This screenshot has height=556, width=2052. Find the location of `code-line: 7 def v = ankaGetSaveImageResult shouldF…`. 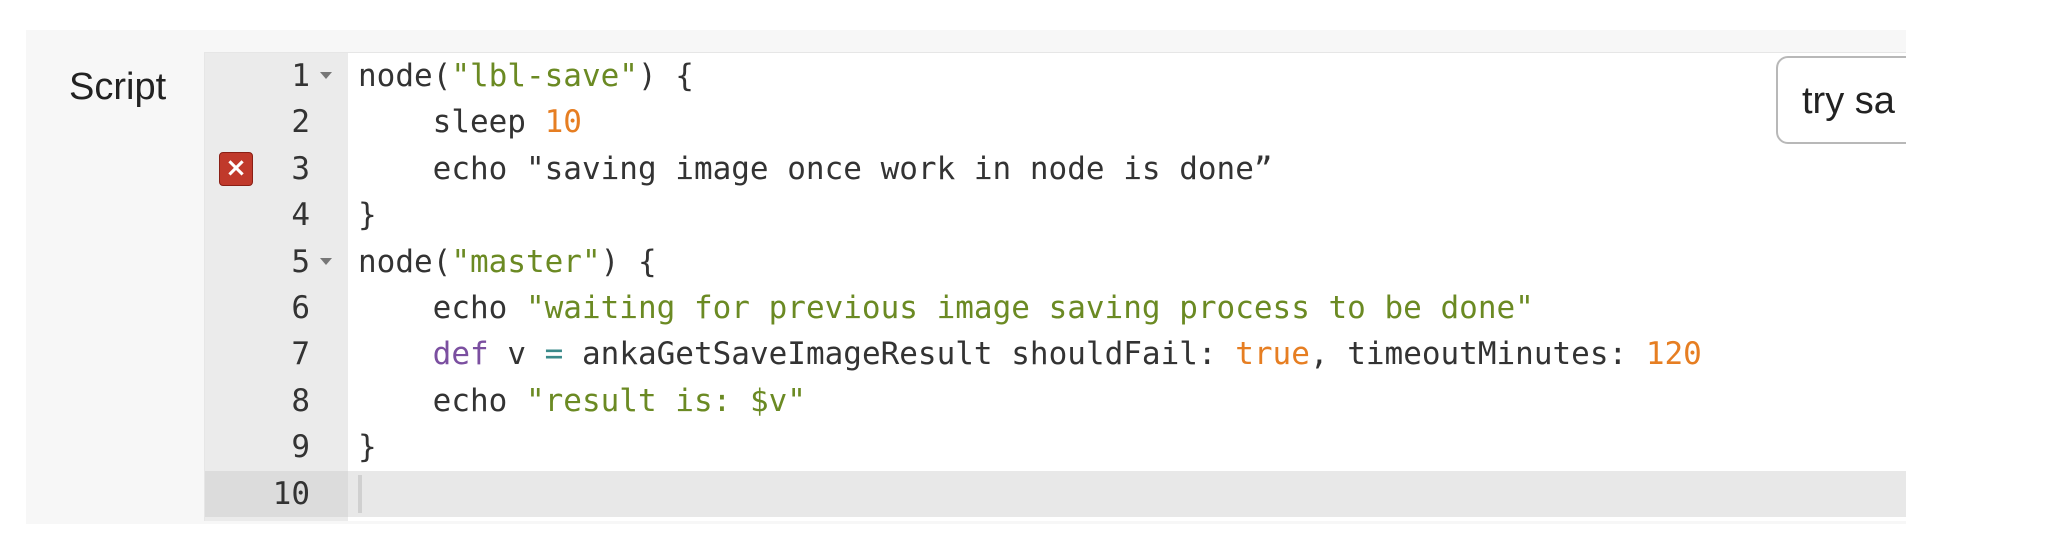

code-line: 7 def v = ankaGetSaveImageResult shouldF… is located at coordinates (1056, 354).